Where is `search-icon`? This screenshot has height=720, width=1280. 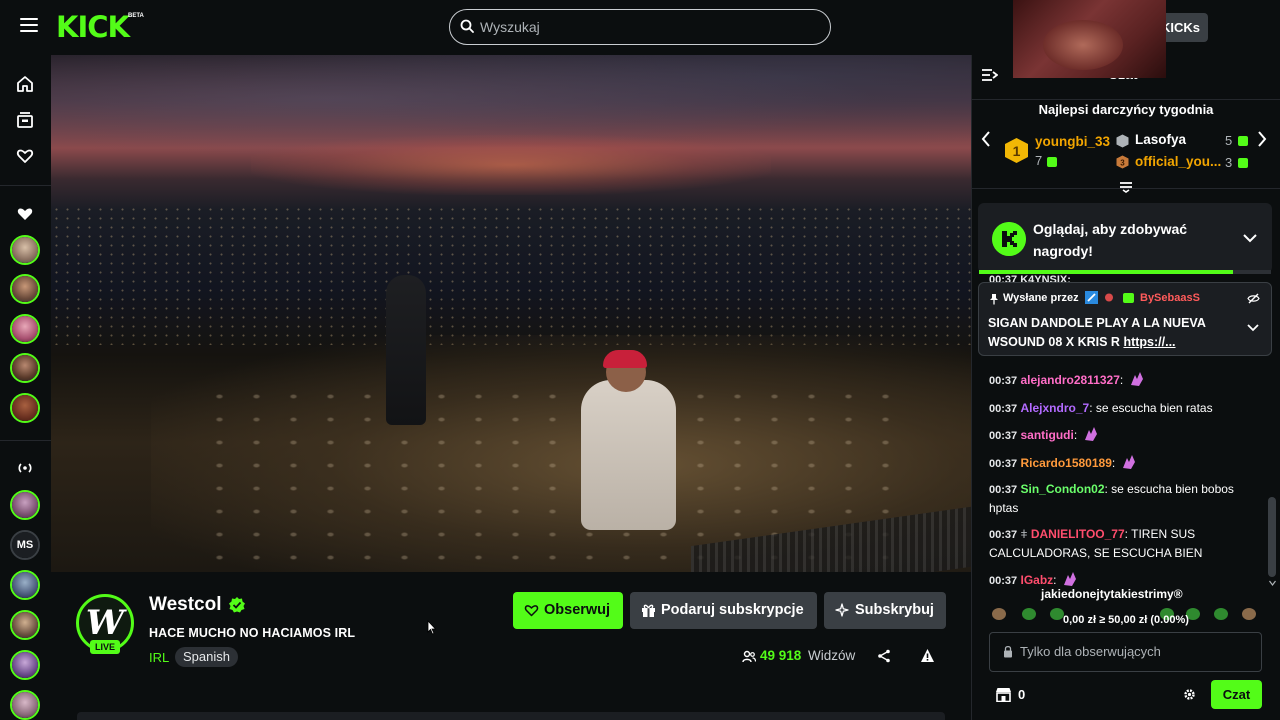
search-icon is located at coordinates (467, 26).